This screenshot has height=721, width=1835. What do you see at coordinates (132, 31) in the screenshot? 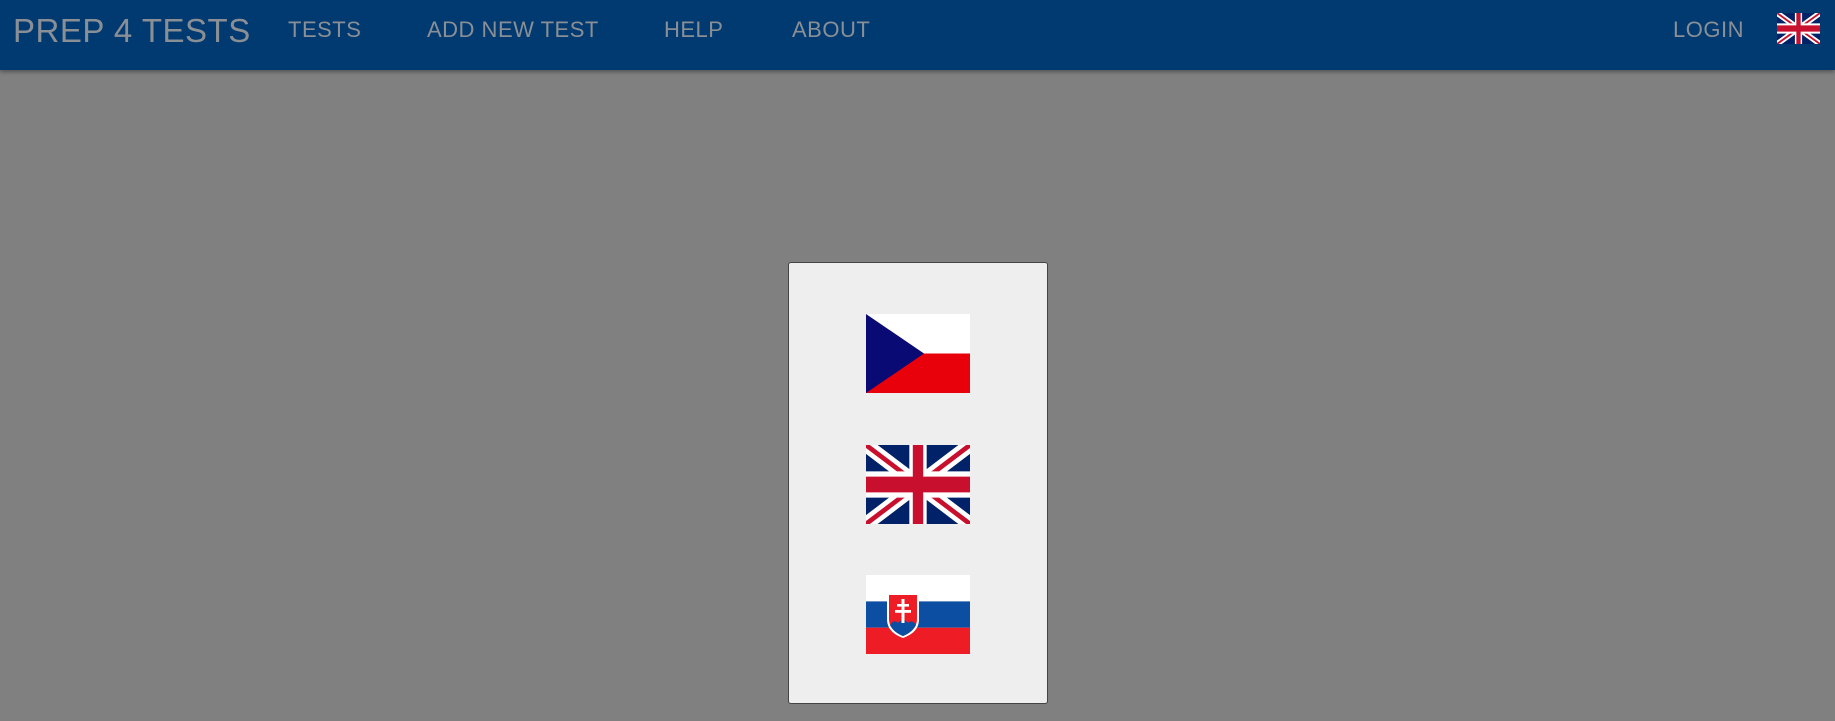
I see `brand-logo: PREP 4 TESTS` at bounding box center [132, 31].